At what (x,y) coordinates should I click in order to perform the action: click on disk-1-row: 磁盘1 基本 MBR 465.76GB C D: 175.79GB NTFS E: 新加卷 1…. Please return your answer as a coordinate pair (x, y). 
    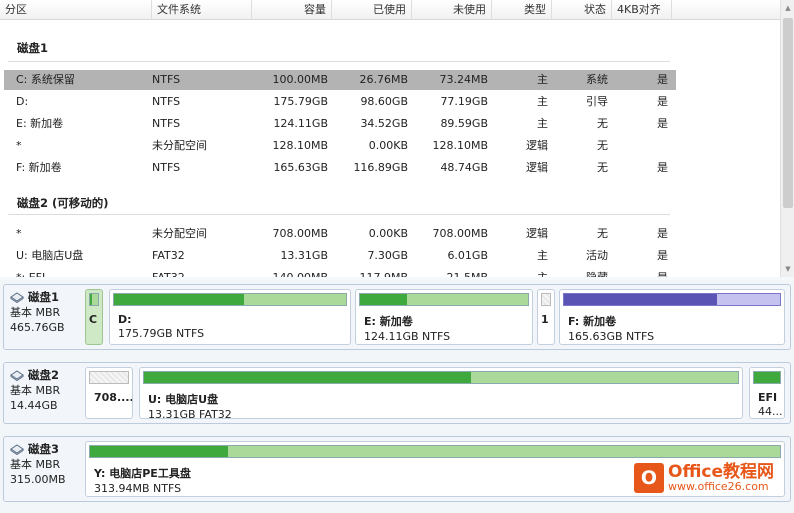
    Looking at the image, I should click on (397, 317).